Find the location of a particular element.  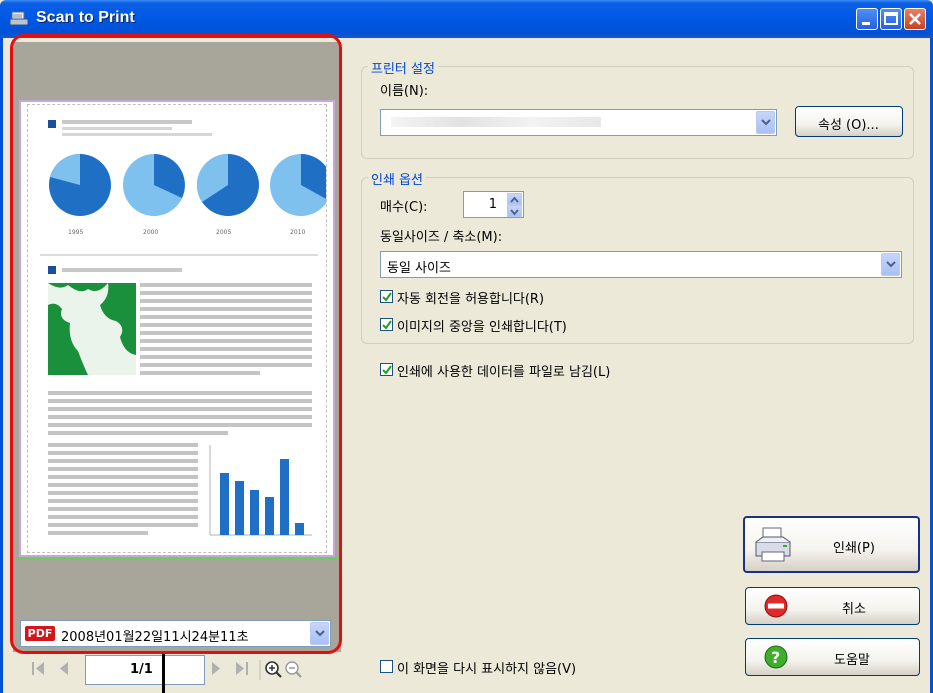

page-number-field: 1/1 is located at coordinates (145, 670).